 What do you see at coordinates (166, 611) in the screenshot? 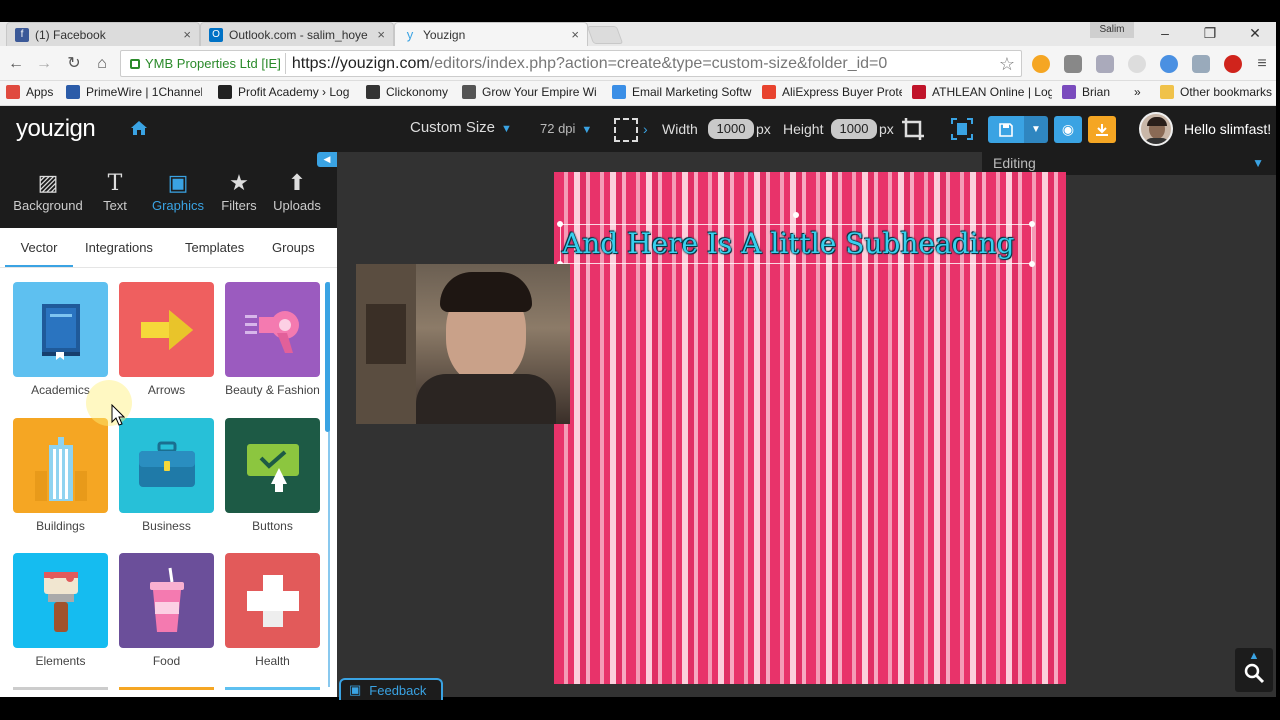
I see `category-food: Food` at bounding box center [166, 611].